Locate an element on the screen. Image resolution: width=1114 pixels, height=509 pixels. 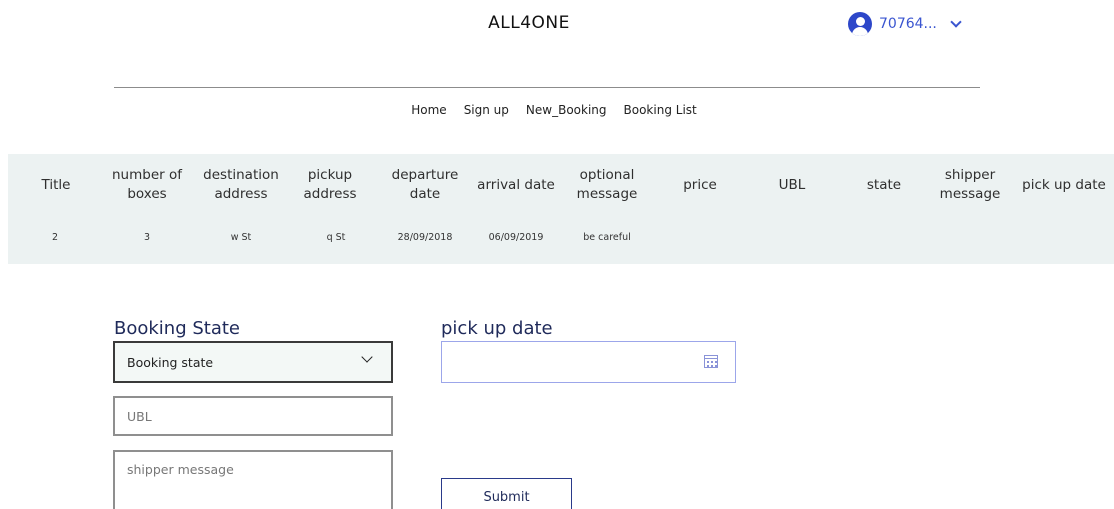
table-cell-arrival-date: 06/09/2019 is located at coordinates (516, 237).